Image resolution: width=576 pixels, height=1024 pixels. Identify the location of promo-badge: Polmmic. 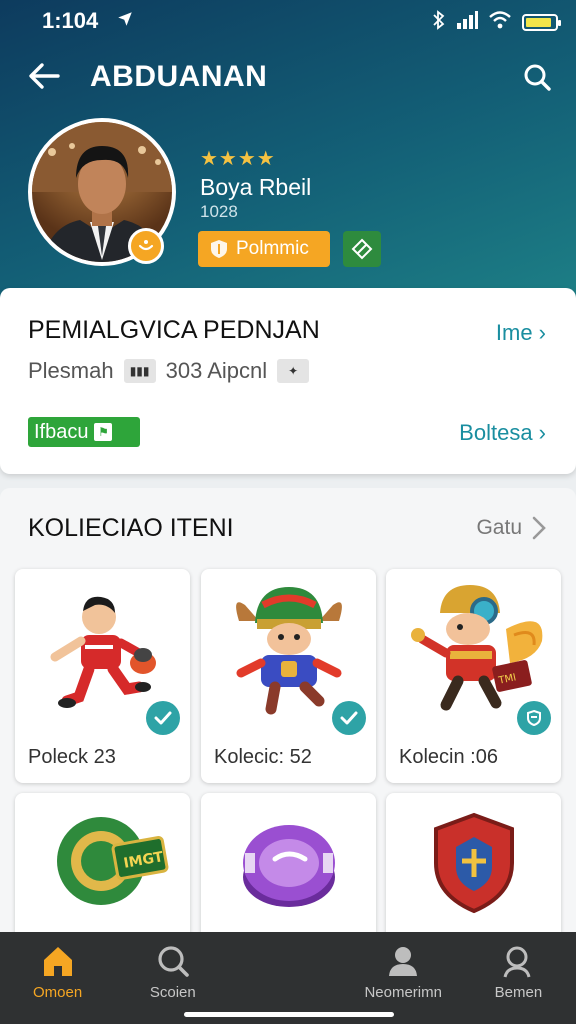
(264, 249).